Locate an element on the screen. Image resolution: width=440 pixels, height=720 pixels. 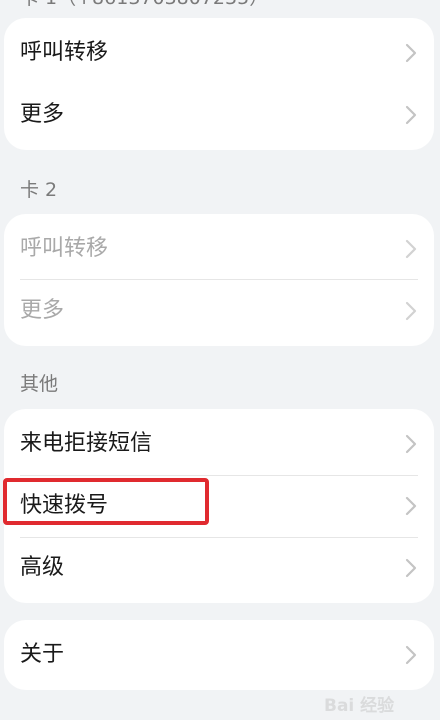
row-label: 来电拒接短信 is located at coordinates (86, 443).